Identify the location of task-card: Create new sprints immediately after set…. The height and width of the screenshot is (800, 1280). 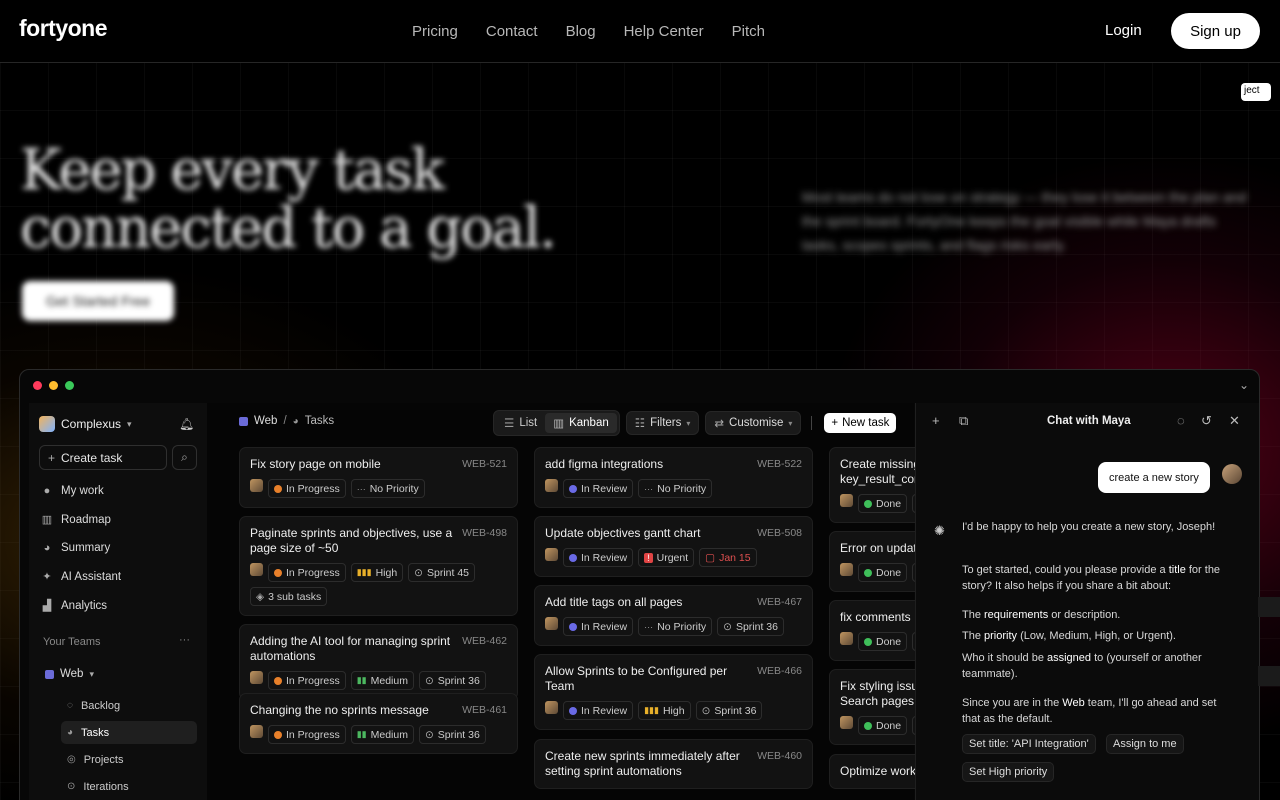
(673, 764).